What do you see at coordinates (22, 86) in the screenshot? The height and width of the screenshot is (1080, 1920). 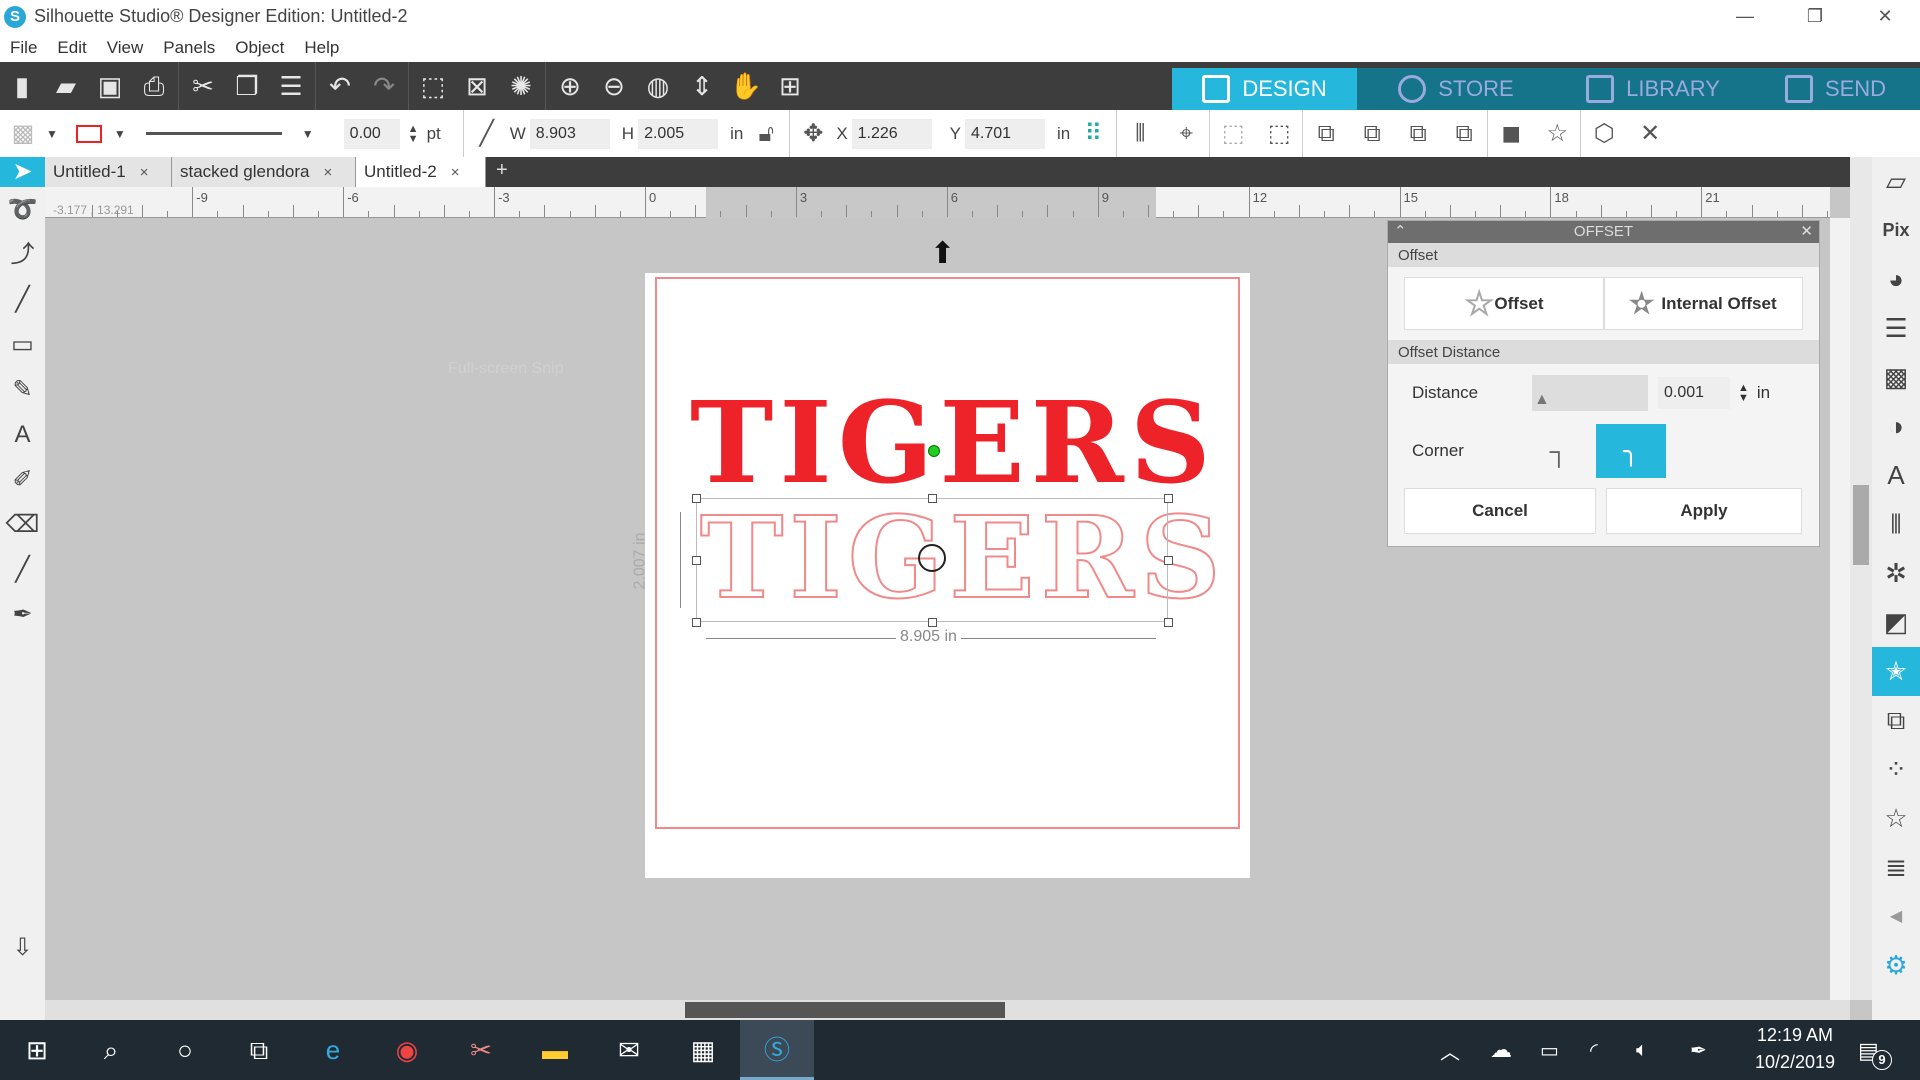 I see `new-file-icon: ▮` at bounding box center [22, 86].